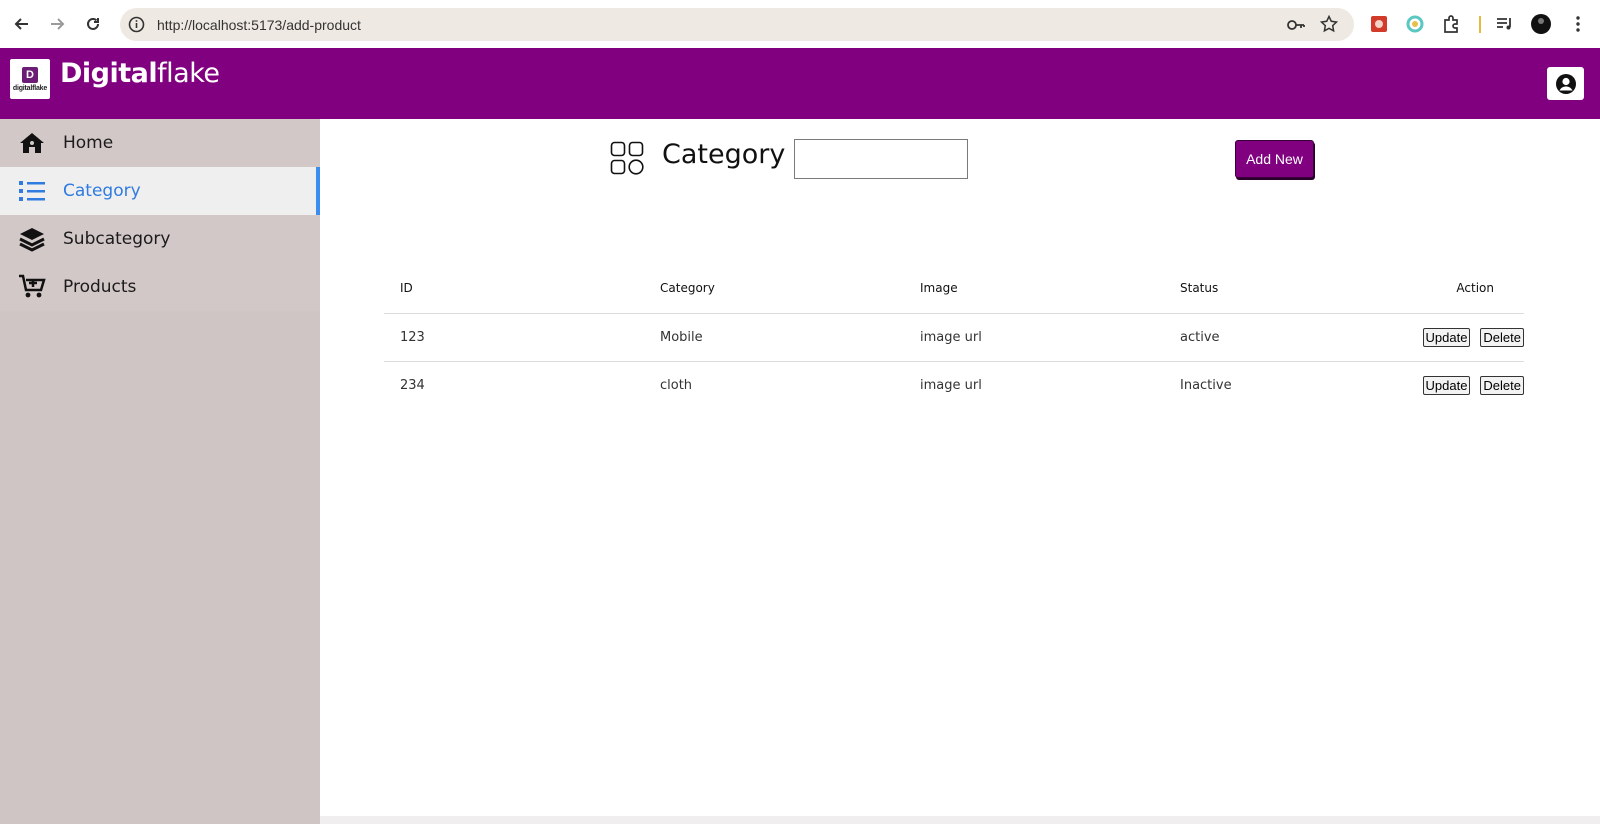  What do you see at coordinates (960, 820) in the screenshot?
I see `bottom-strip` at bounding box center [960, 820].